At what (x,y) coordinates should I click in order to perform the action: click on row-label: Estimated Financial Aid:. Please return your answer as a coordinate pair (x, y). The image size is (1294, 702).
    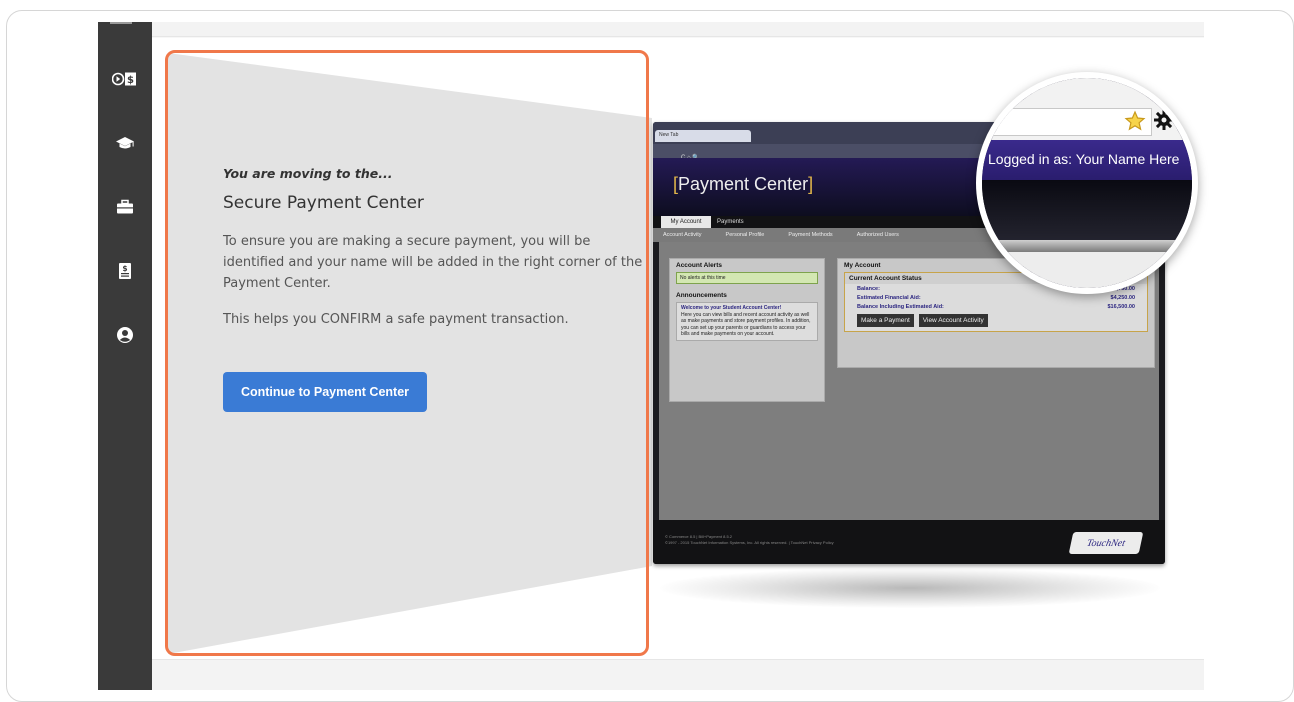
    Looking at the image, I should click on (889, 297).